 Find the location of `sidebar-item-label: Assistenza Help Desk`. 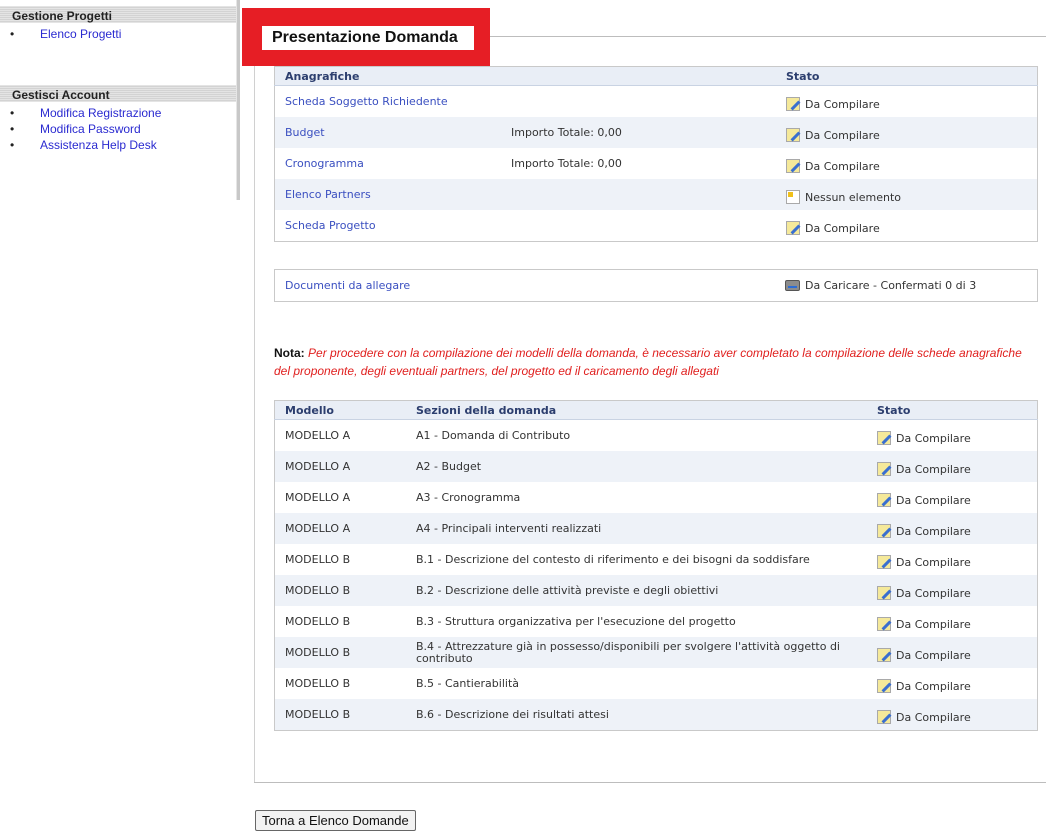

sidebar-item-label: Assistenza Help Desk is located at coordinates (98, 145).